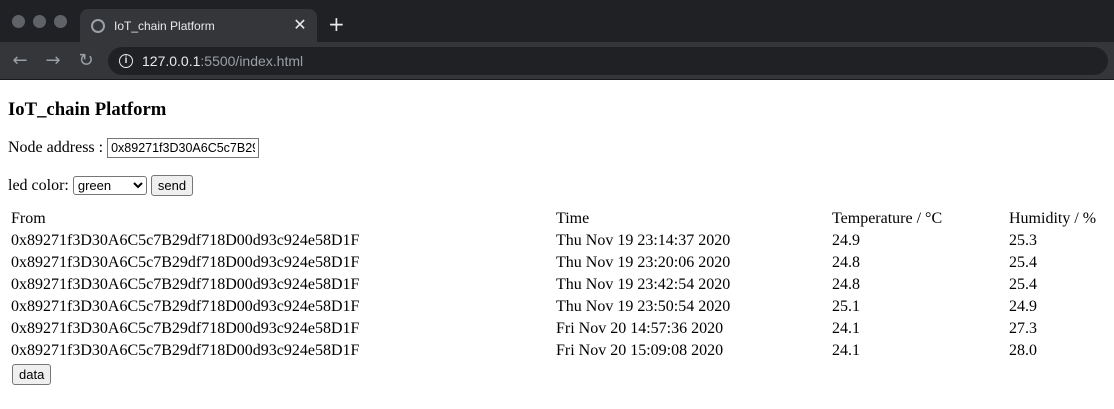 The height and width of the screenshot is (409, 1114). I want to click on led-color-label: led color:, so click(38, 185).